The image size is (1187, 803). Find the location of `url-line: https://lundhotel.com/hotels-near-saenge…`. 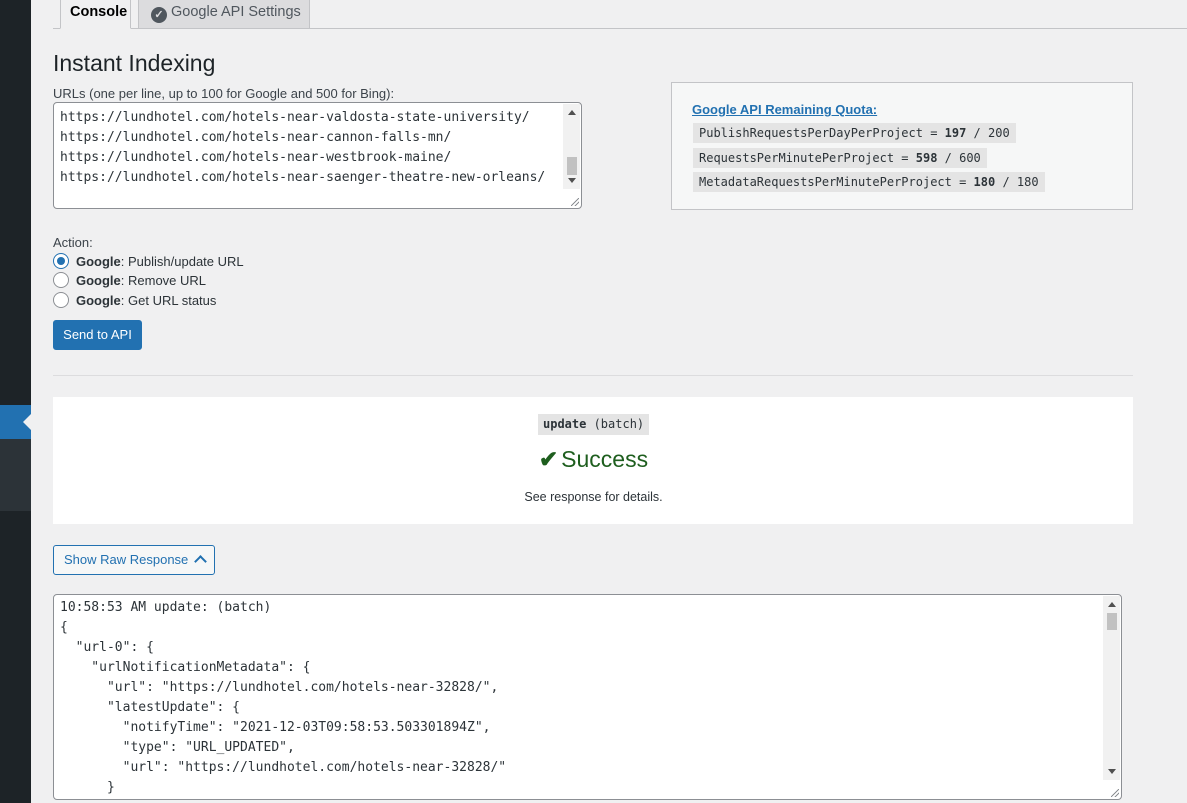

url-line: https://lundhotel.com/hotels-near-saenge… is located at coordinates (303, 177).